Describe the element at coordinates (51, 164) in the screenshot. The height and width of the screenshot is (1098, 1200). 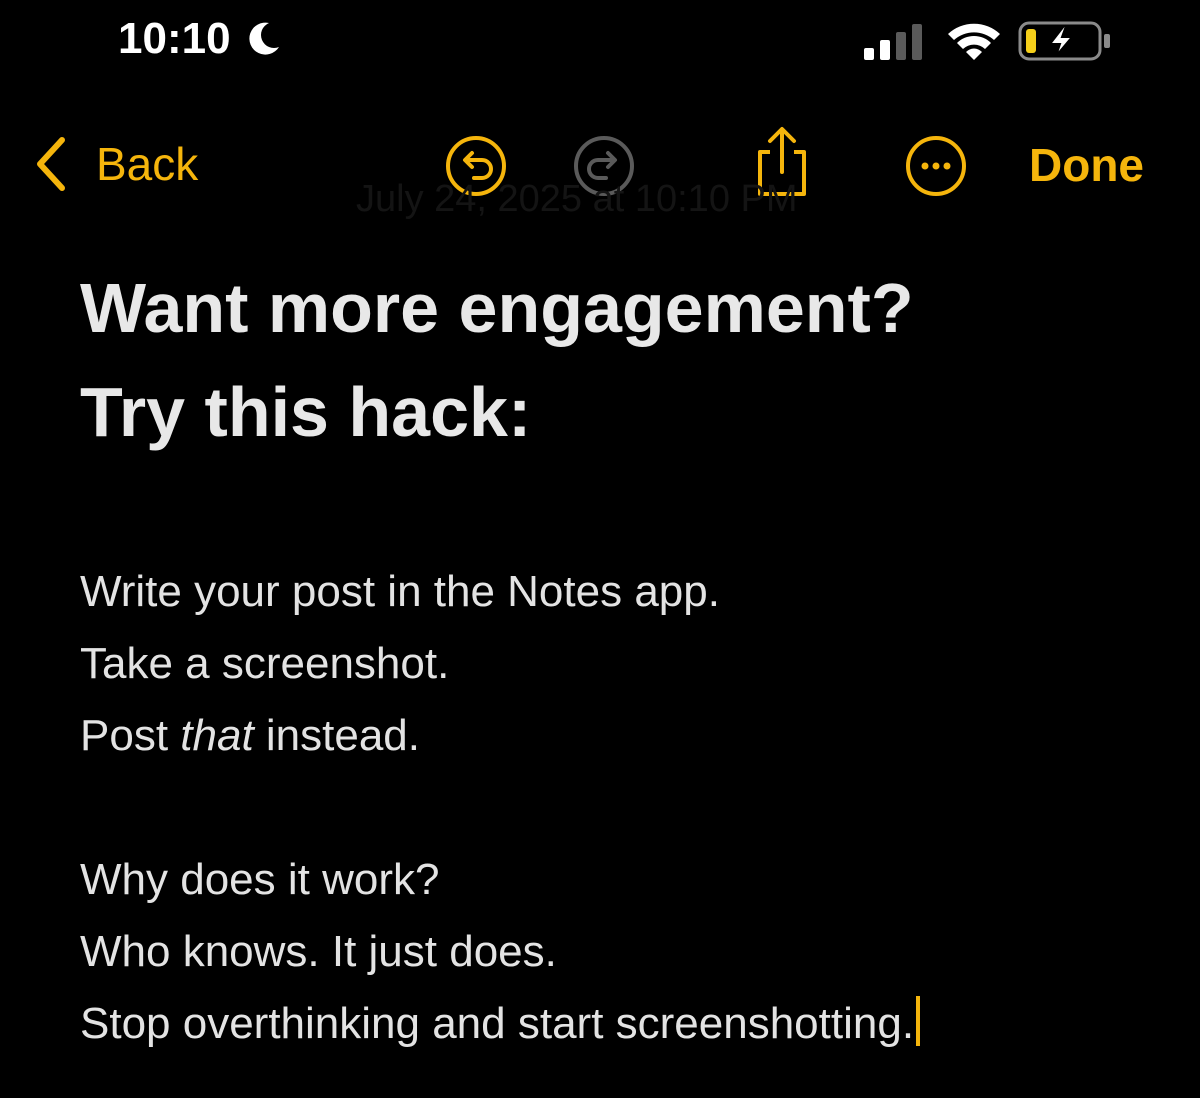
I see `chevron-left-icon` at that location.